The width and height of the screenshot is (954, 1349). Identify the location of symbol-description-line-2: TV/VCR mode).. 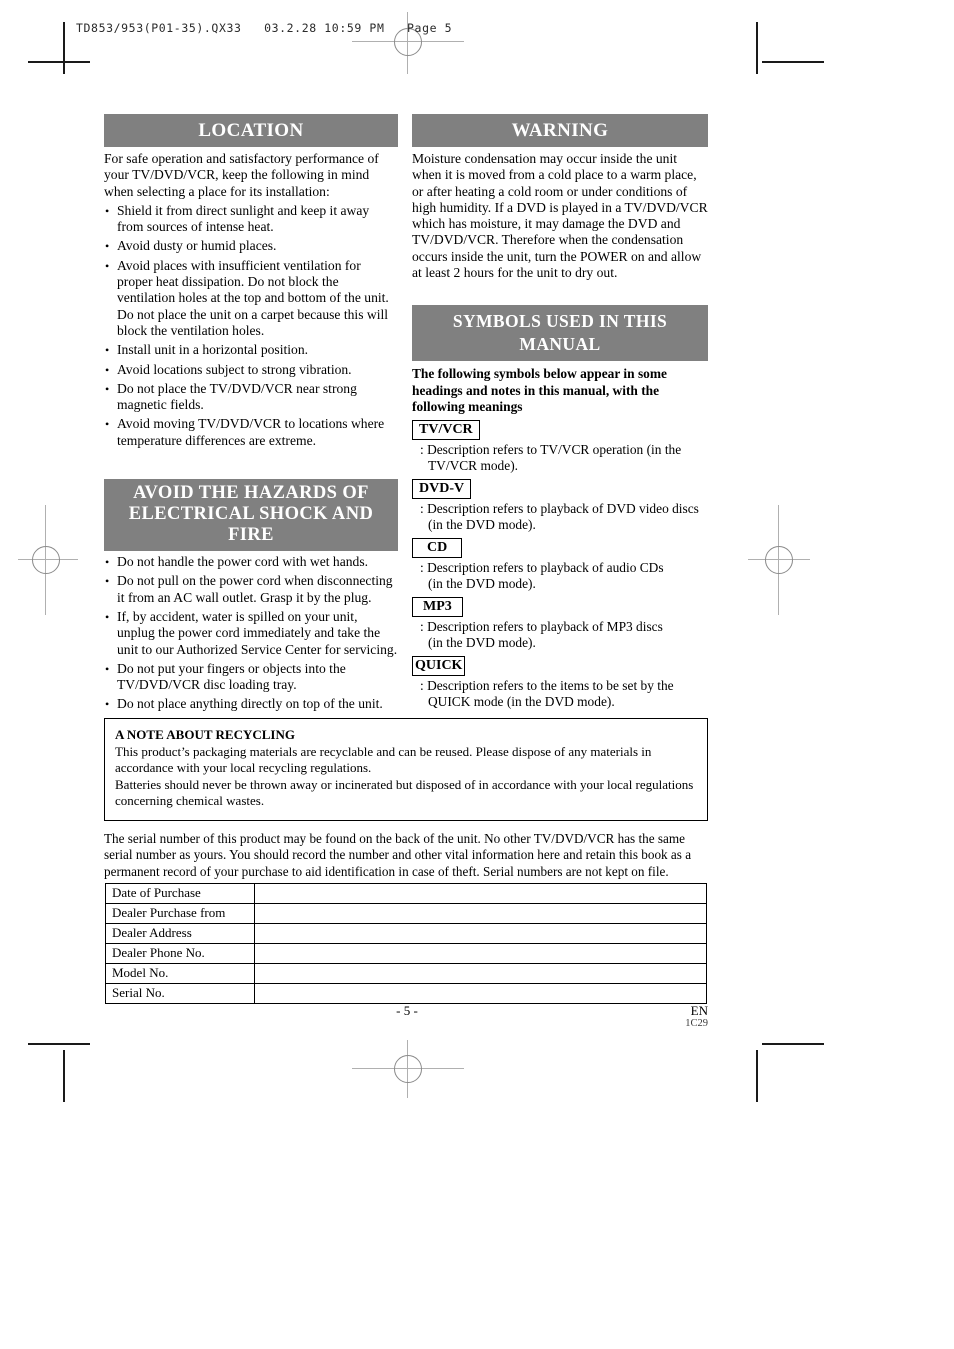
(473, 465).